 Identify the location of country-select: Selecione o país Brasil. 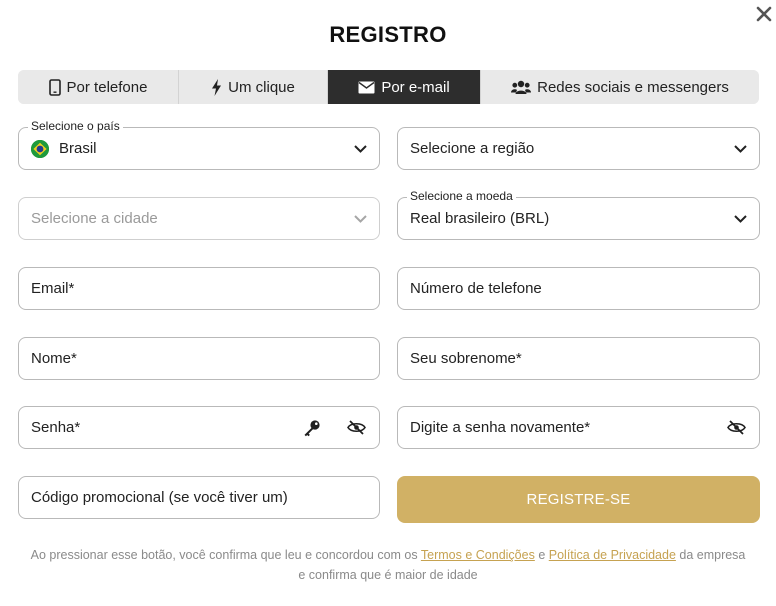
(199, 144).